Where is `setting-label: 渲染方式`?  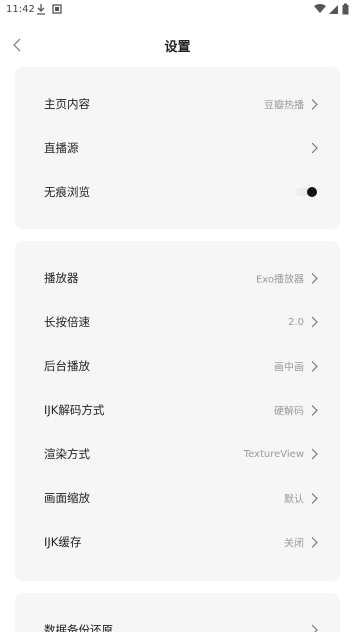 setting-label: 渲染方式 is located at coordinates (67, 454).